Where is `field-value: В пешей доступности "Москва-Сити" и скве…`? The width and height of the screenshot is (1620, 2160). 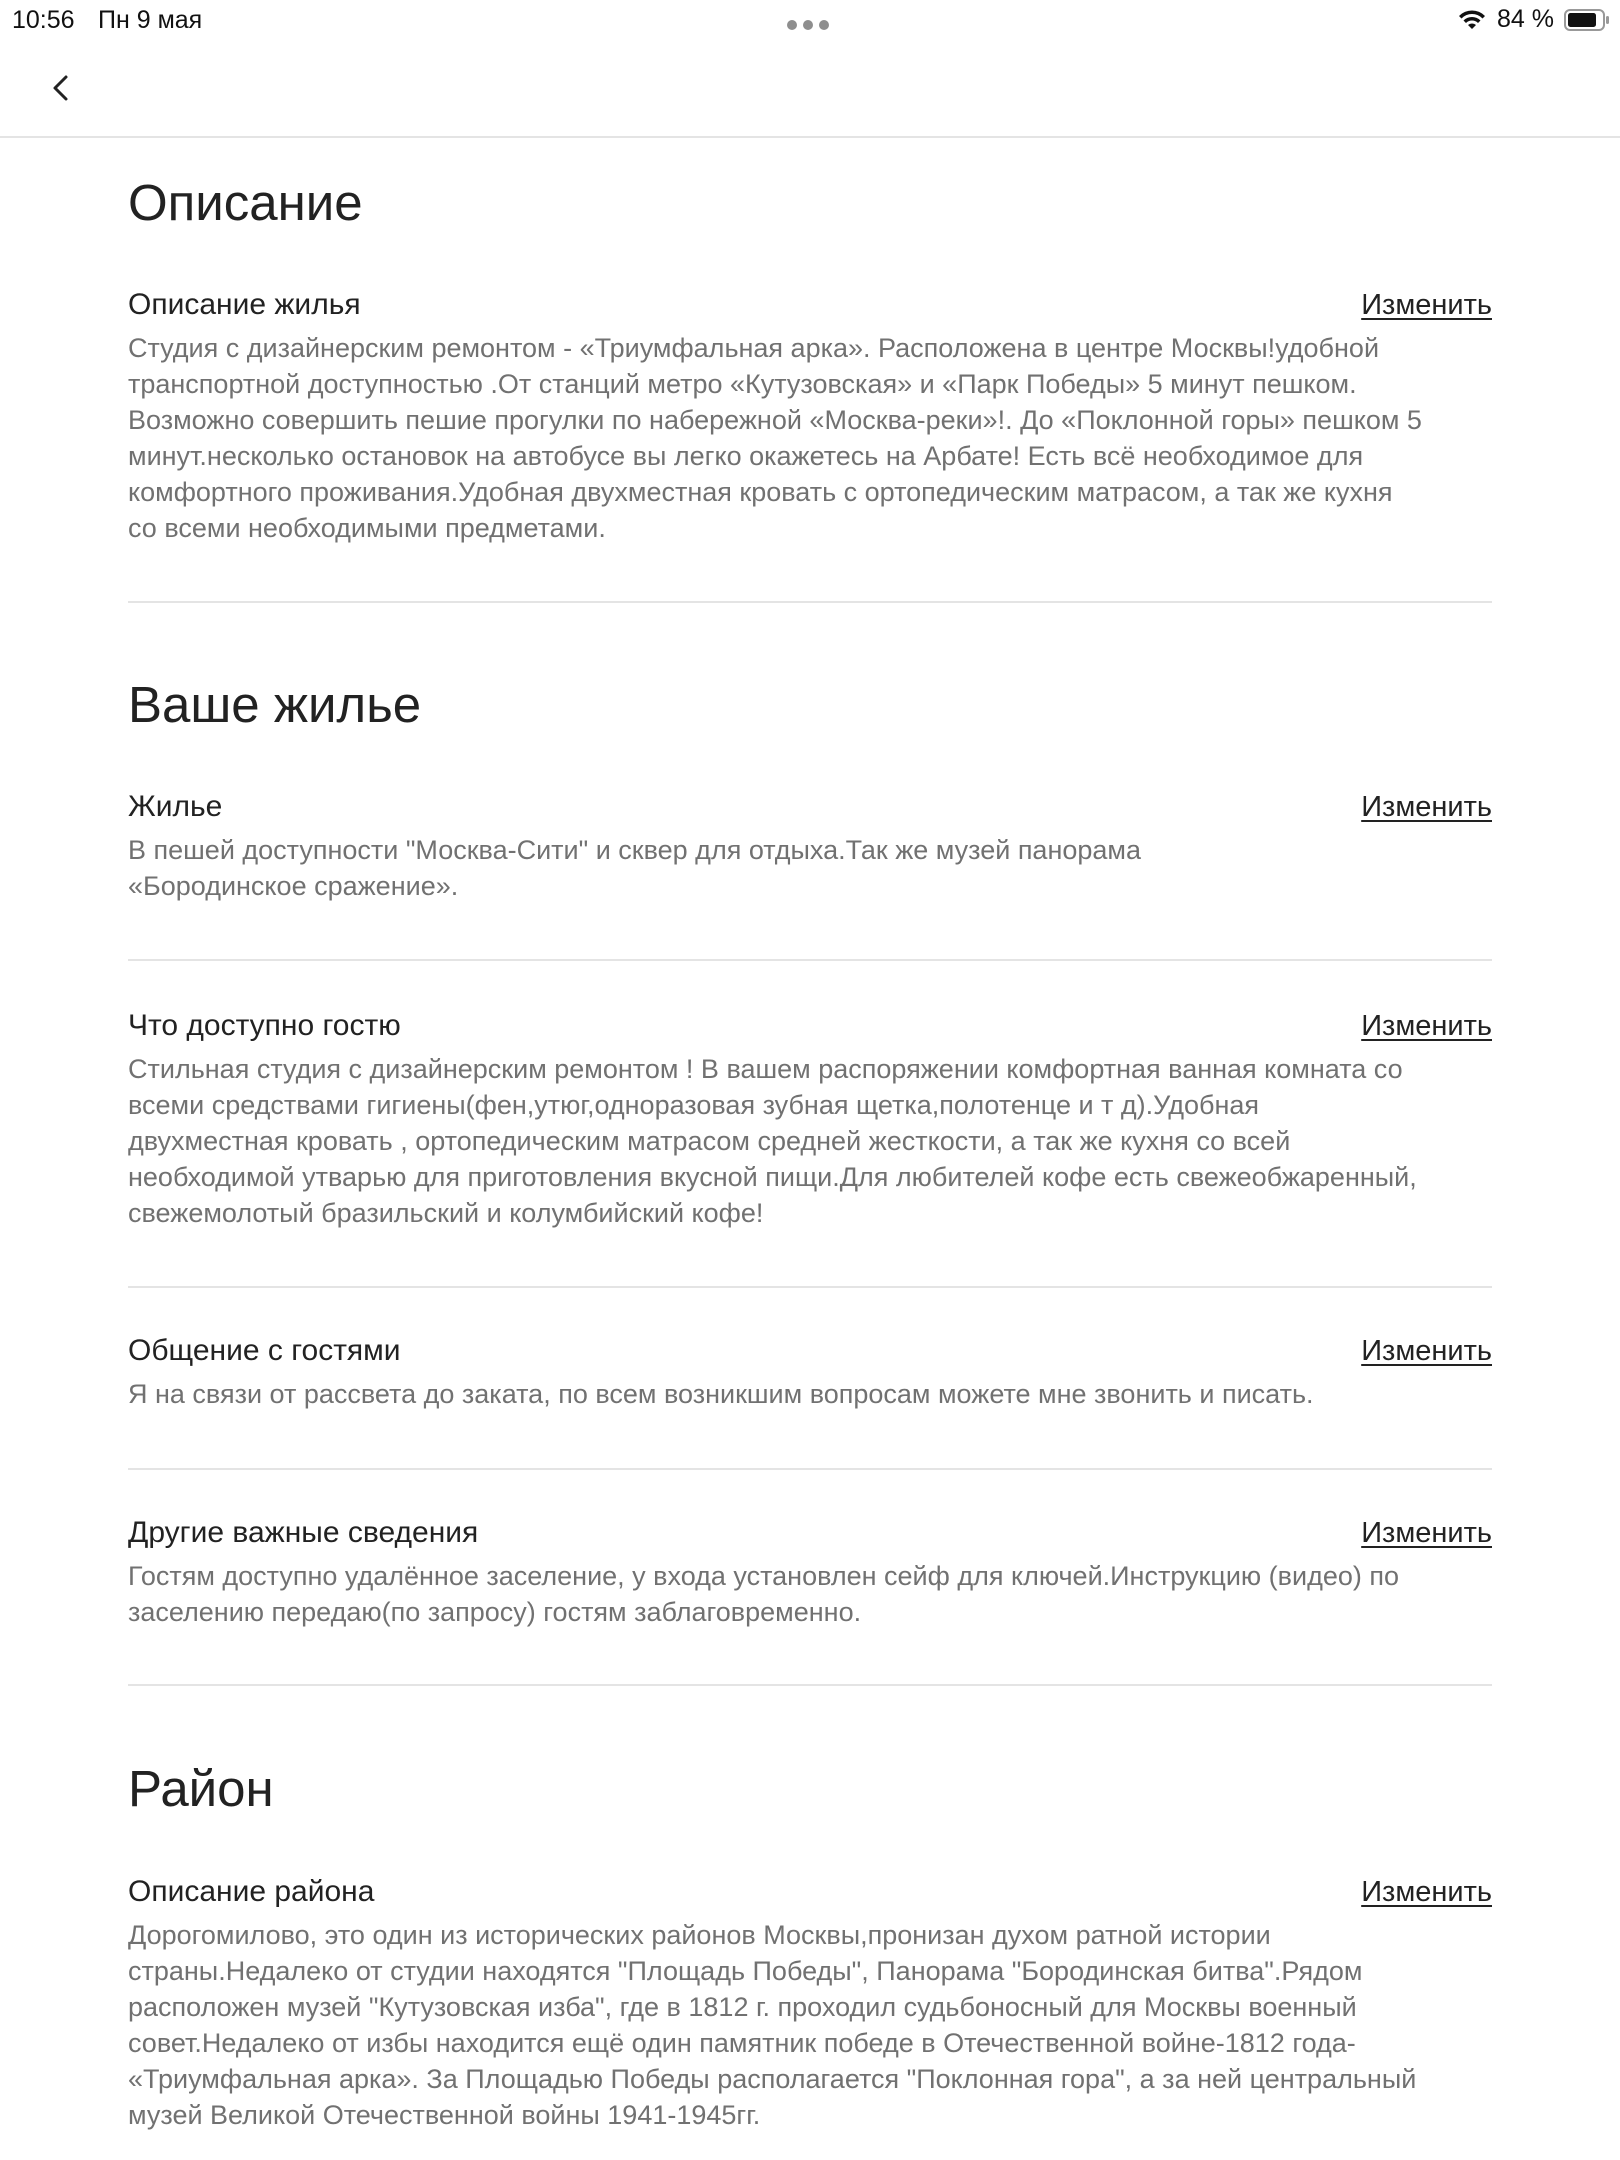
field-value: В пешей доступности "Москва-Сити" и скве… is located at coordinates (634, 868).